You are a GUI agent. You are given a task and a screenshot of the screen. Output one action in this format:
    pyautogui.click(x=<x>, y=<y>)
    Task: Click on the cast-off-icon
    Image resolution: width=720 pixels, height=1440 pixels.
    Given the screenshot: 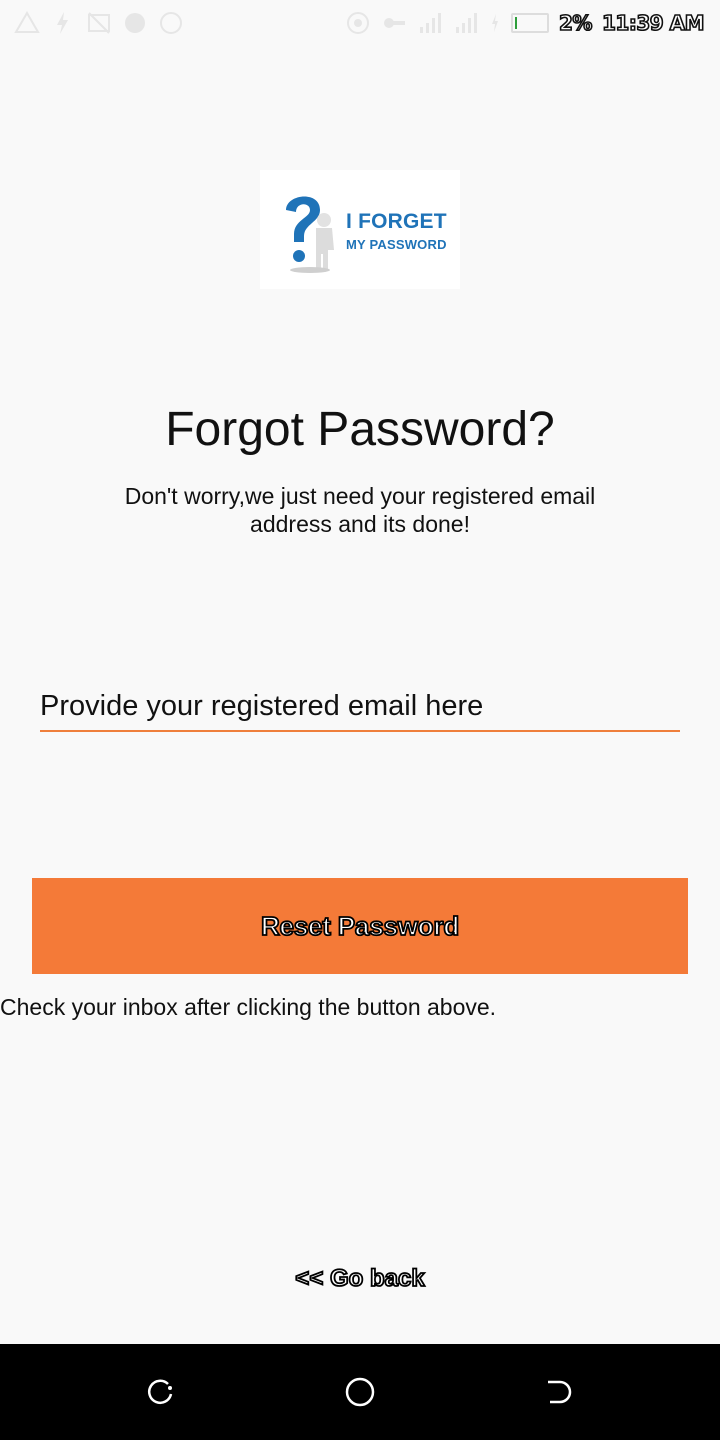 What is the action you would take?
    pyautogui.click(x=99, y=23)
    